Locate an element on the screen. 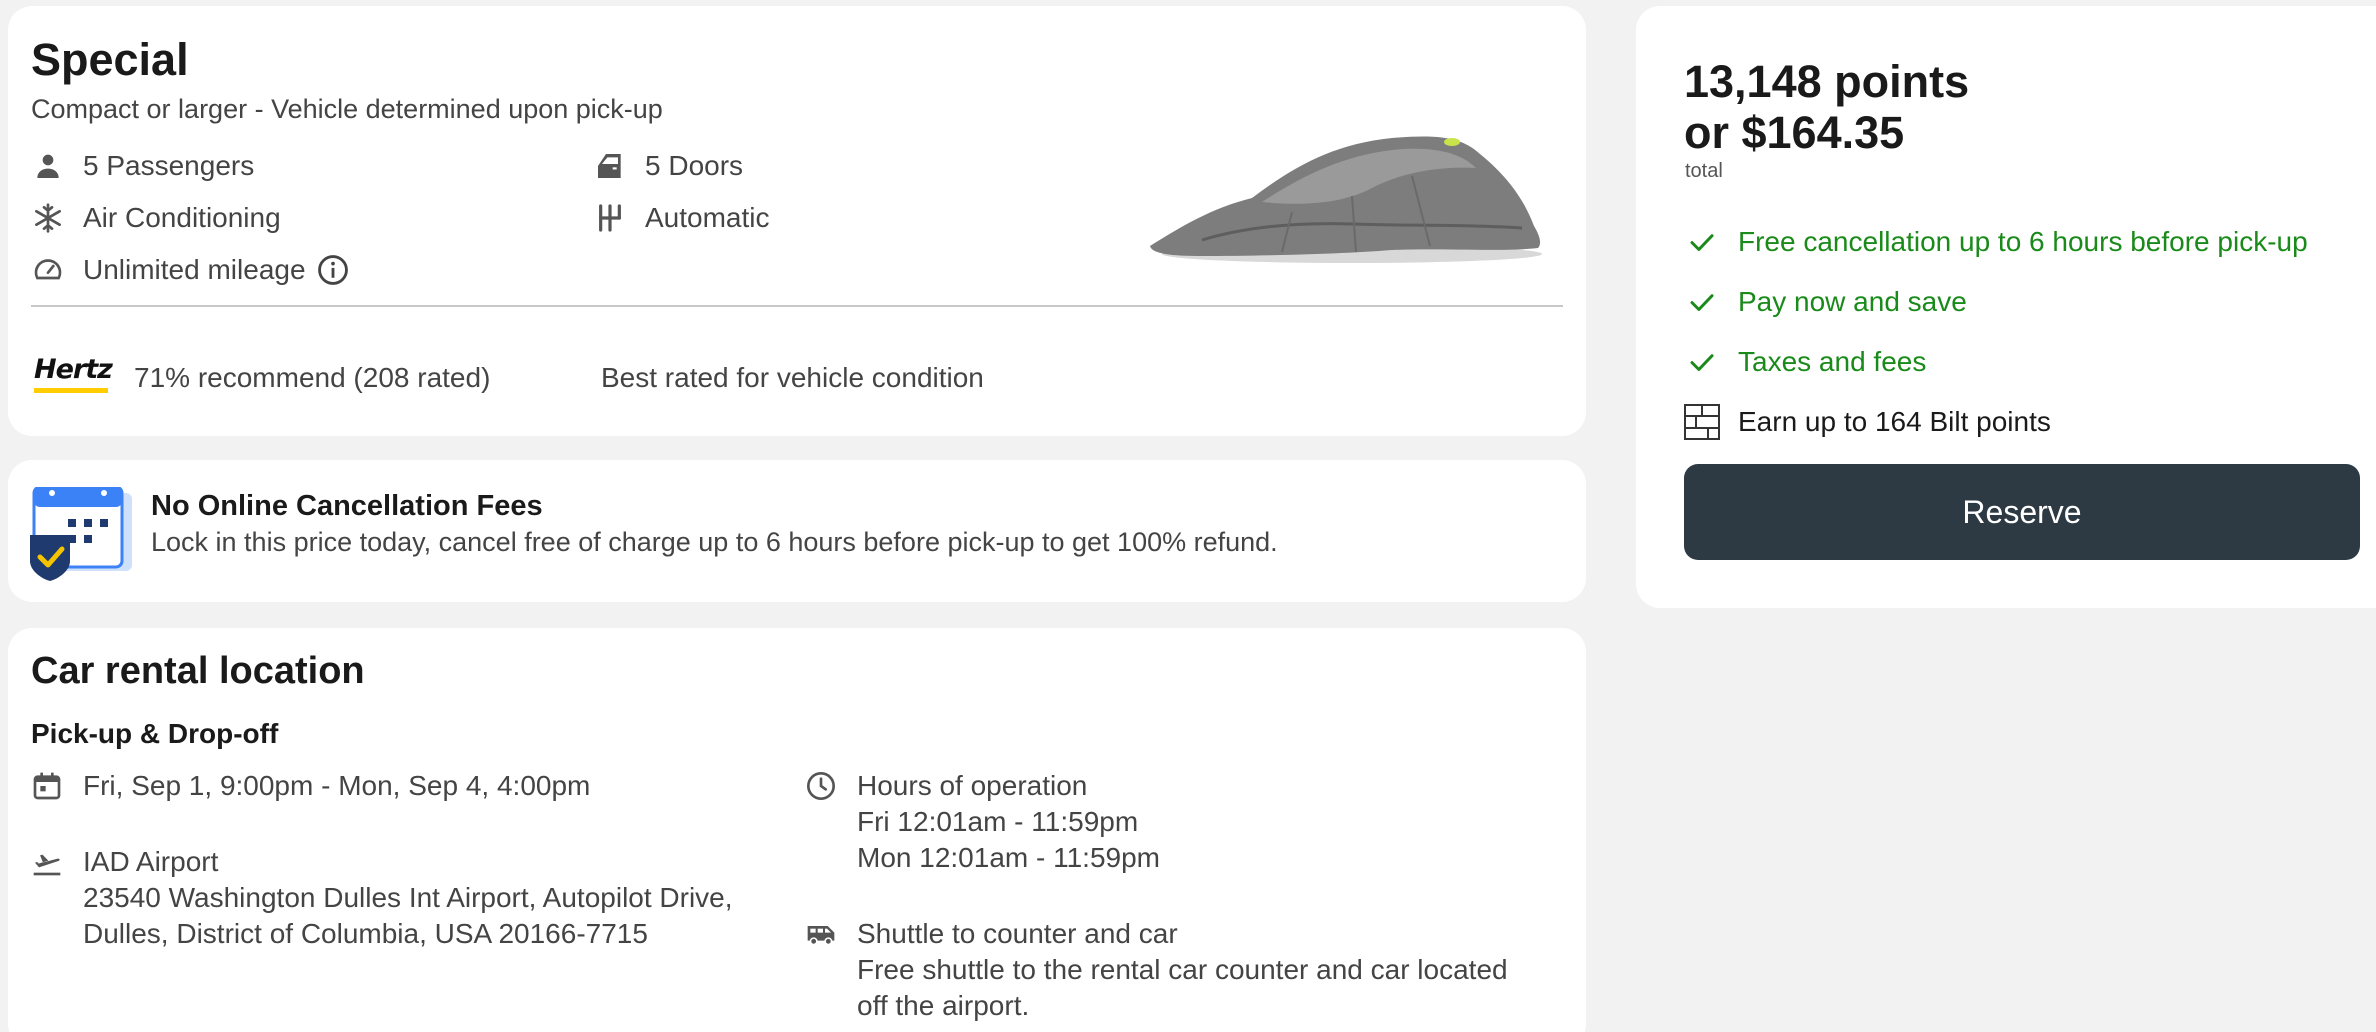  person-icon is located at coordinates (48, 166).